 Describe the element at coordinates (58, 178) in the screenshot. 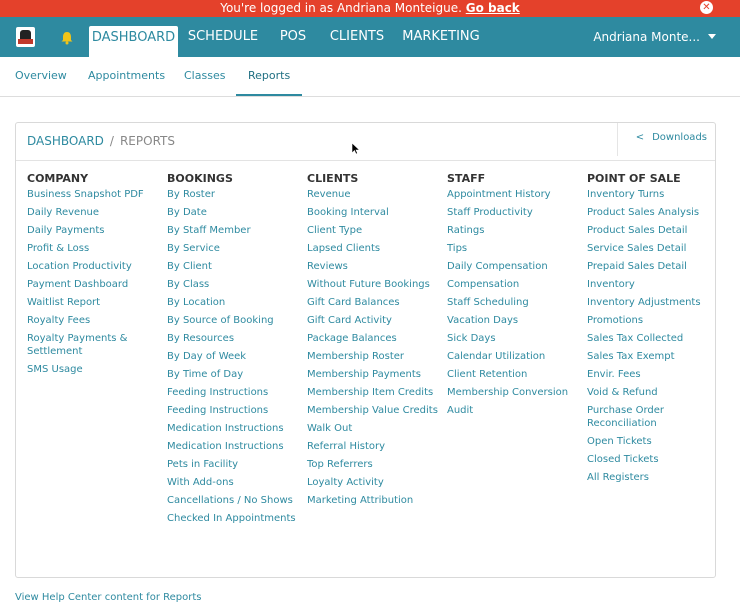

I see `column-title: COMPANY` at that location.